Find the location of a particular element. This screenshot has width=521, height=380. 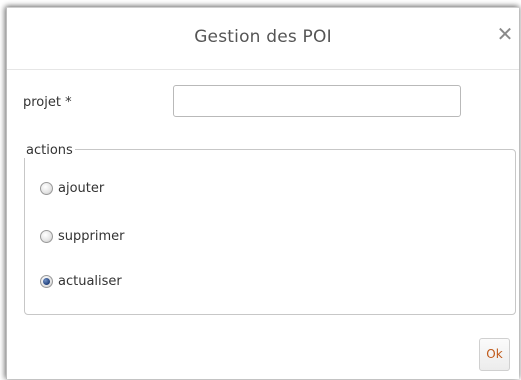

radio-label-actualiser: actualiser is located at coordinates (90, 281).